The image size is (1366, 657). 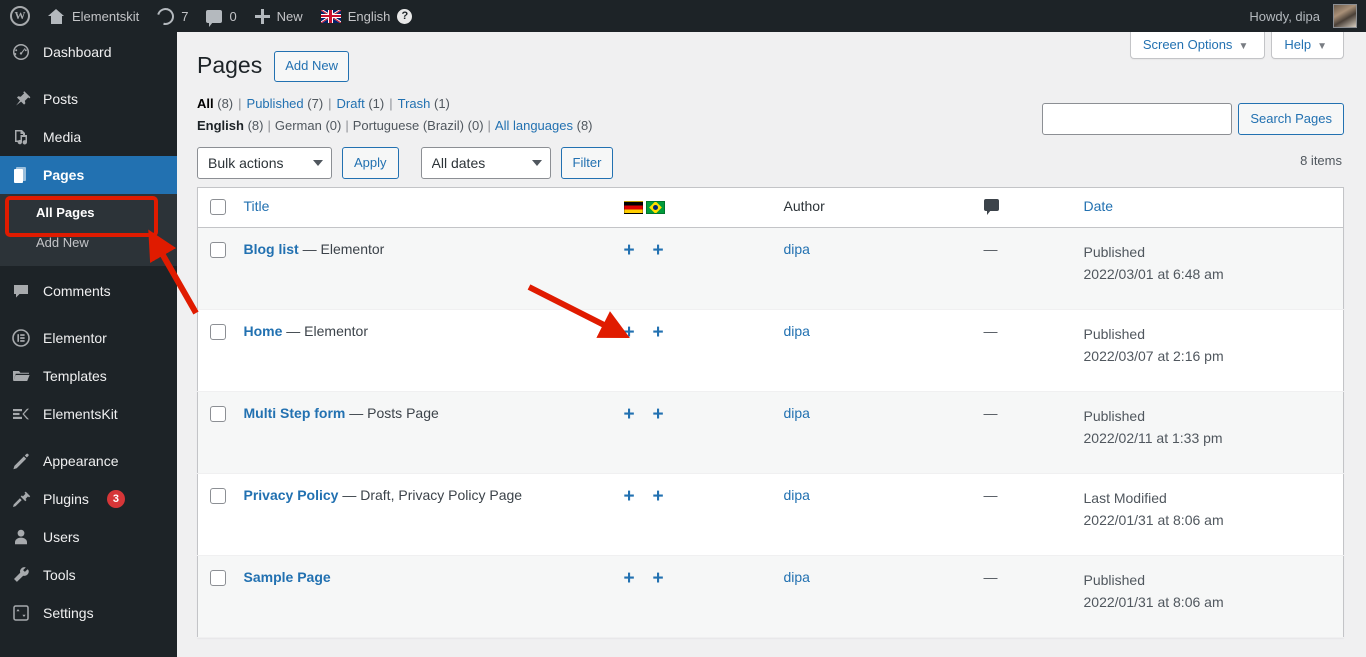 I want to click on sidebar-item-label: Posts, so click(x=61, y=99).